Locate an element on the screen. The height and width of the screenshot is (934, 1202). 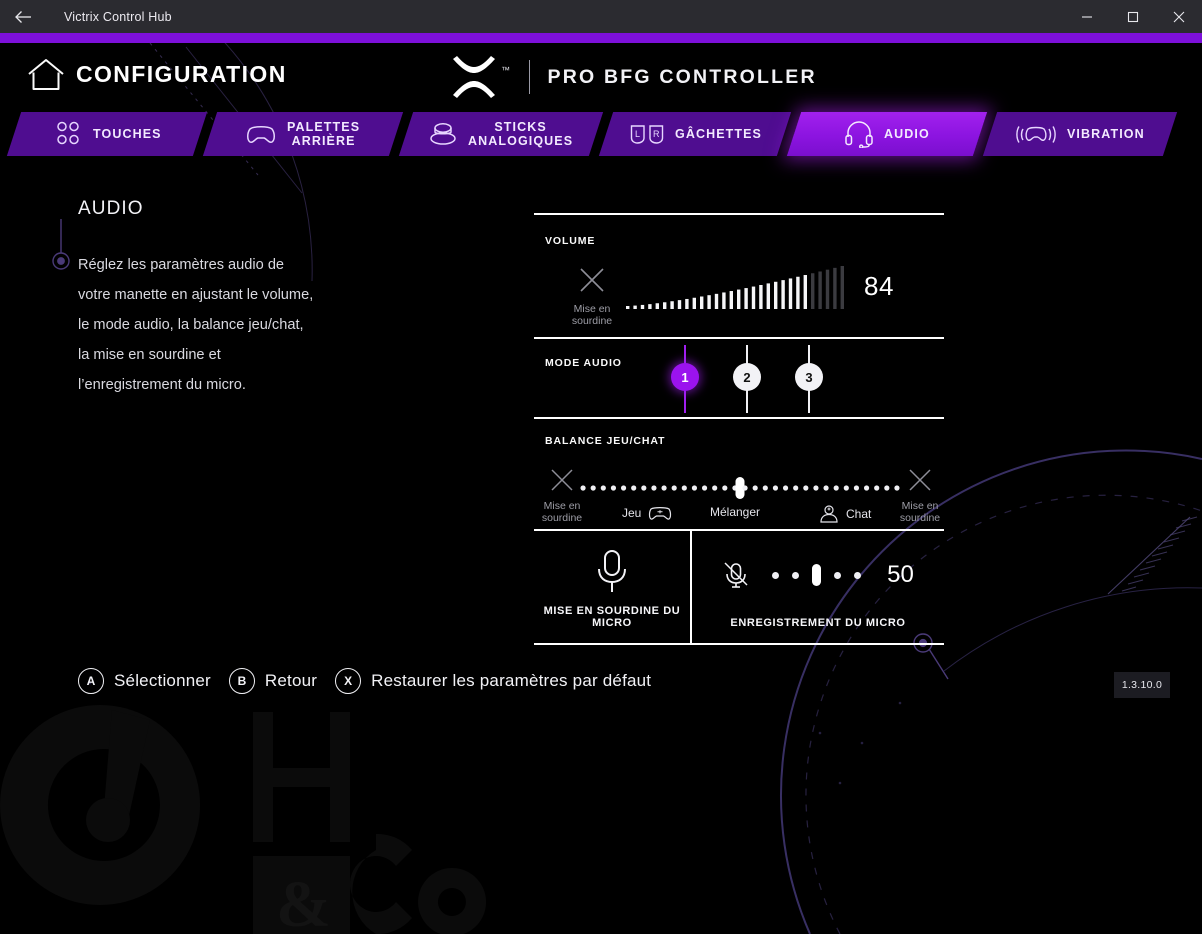
mic-record-slider is located at coordinates (817, 575).